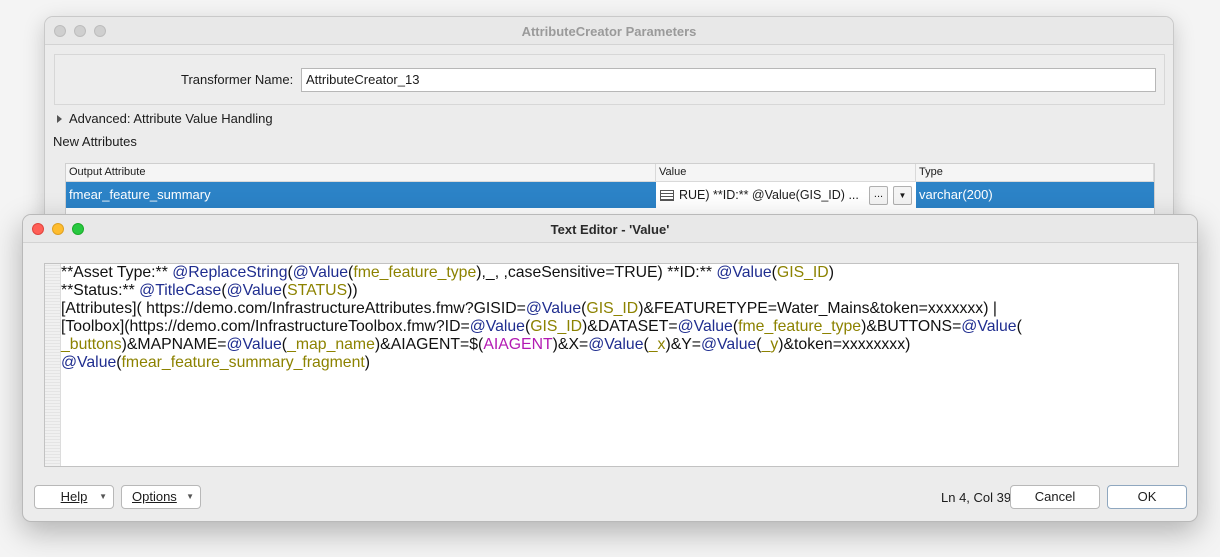 This screenshot has height=557, width=1220. Describe the element at coordinates (1147, 497) in the screenshot. I see `ok-button: OK` at that location.